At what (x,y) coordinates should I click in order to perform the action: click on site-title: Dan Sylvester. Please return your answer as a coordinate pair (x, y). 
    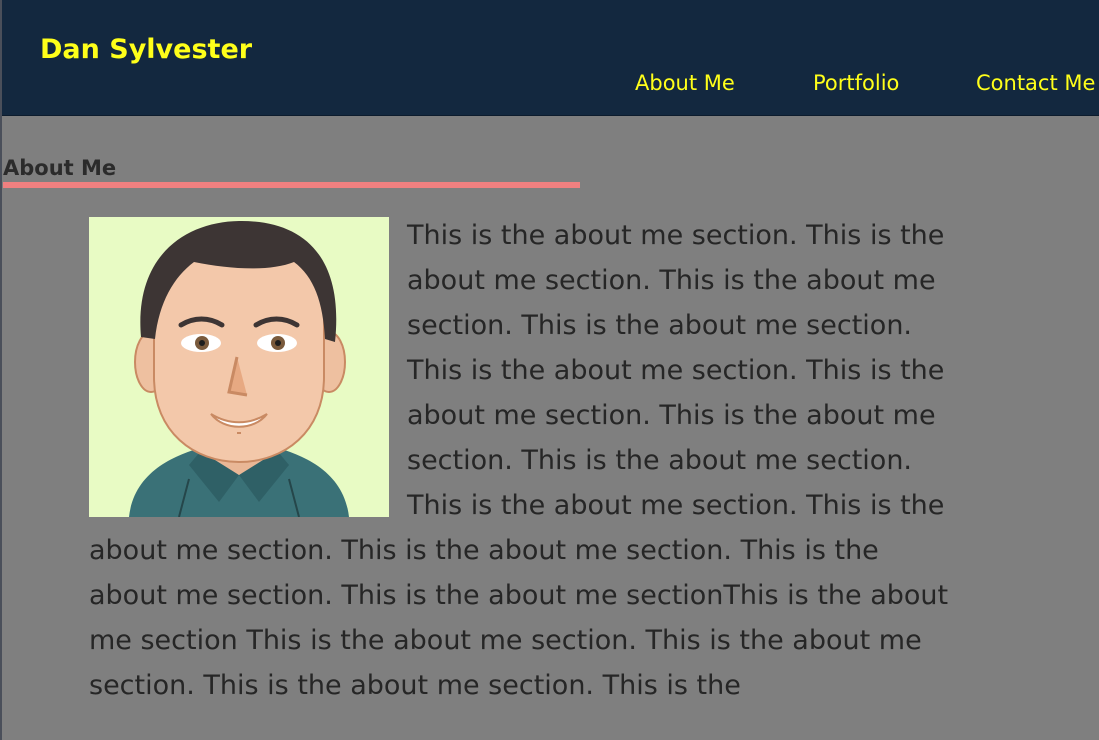
    Looking at the image, I should click on (146, 49).